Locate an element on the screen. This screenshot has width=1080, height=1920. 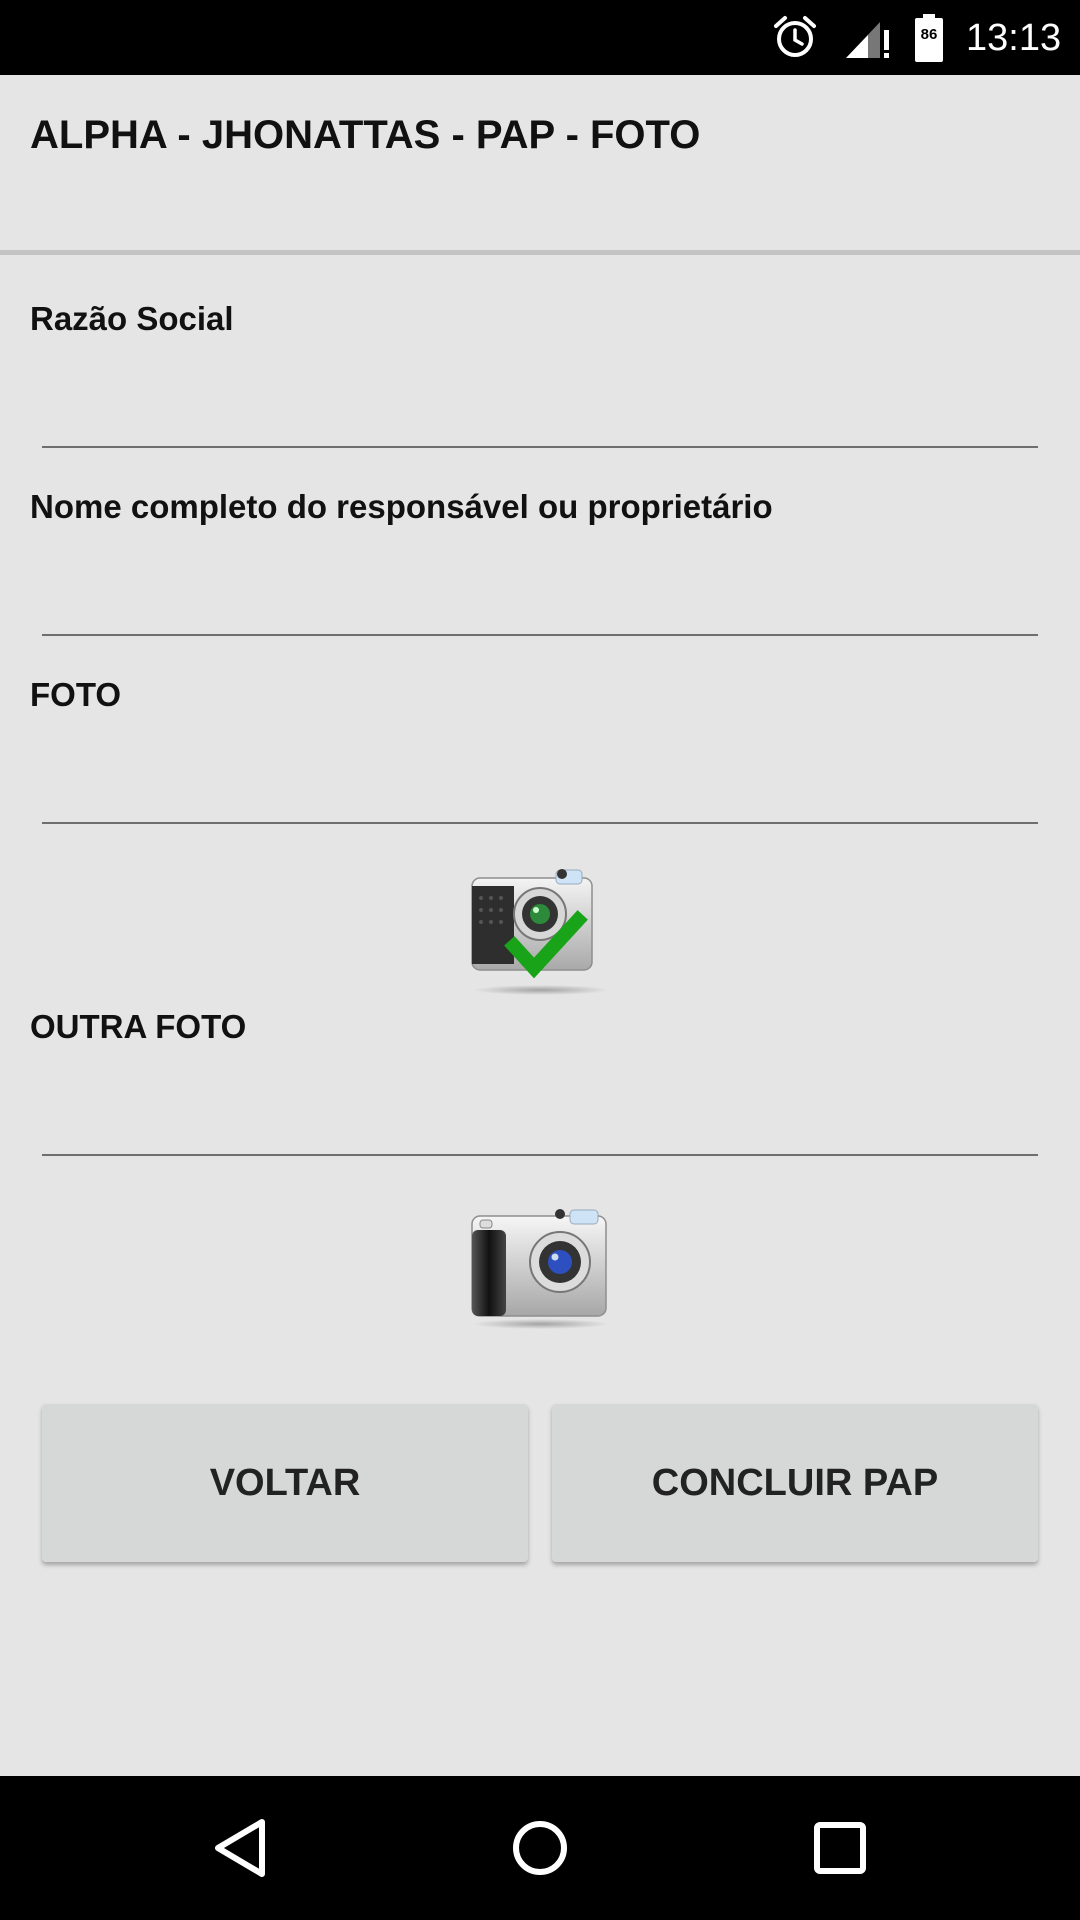
alarm-icon is located at coordinates (795, 36).